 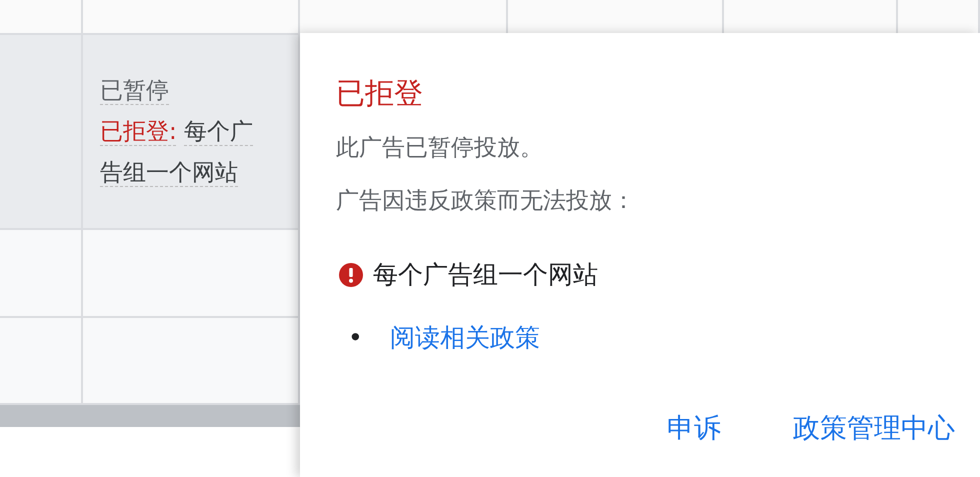 I want to click on scrollbar, so click(x=150, y=416).